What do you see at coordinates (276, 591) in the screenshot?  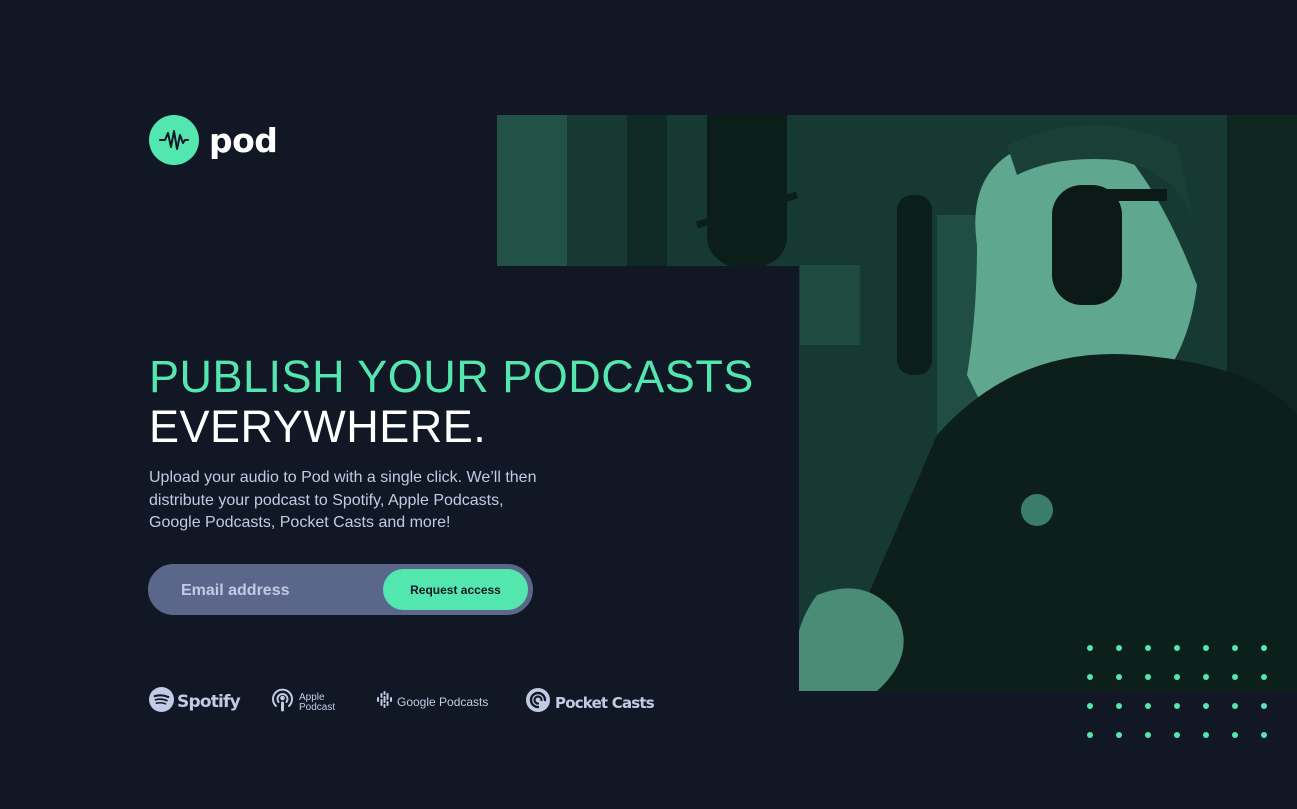 I see `email-input` at bounding box center [276, 591].